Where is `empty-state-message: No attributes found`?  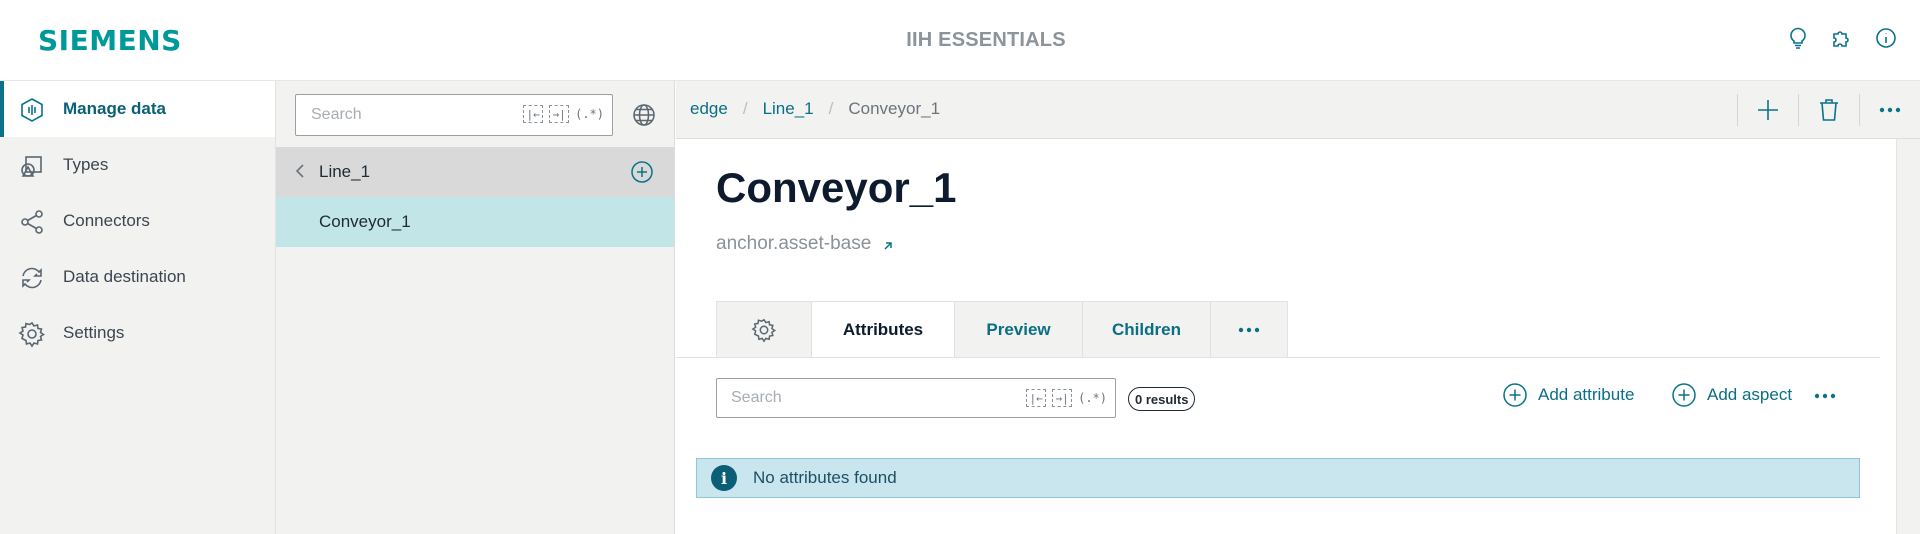 empty-state-message: No attributes found is located at coordinates (825, 477).